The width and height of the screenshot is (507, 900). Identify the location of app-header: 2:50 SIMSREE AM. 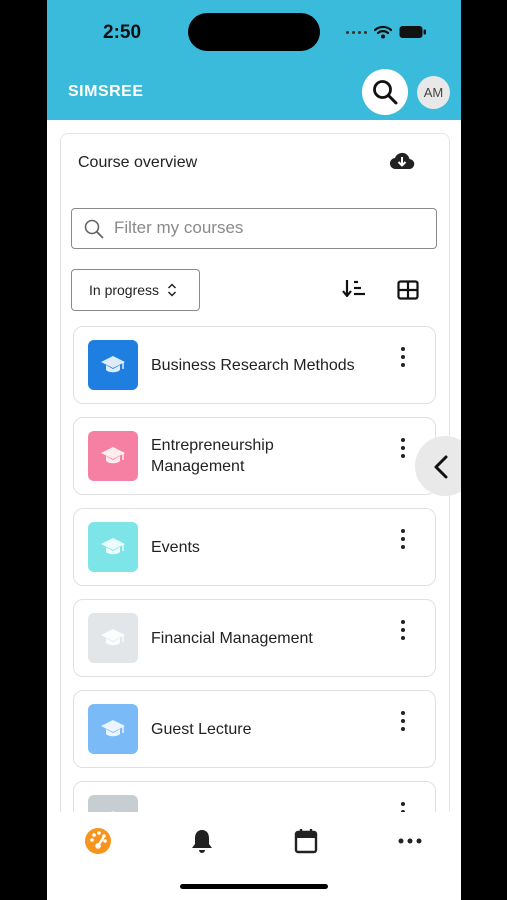
(254, 60).